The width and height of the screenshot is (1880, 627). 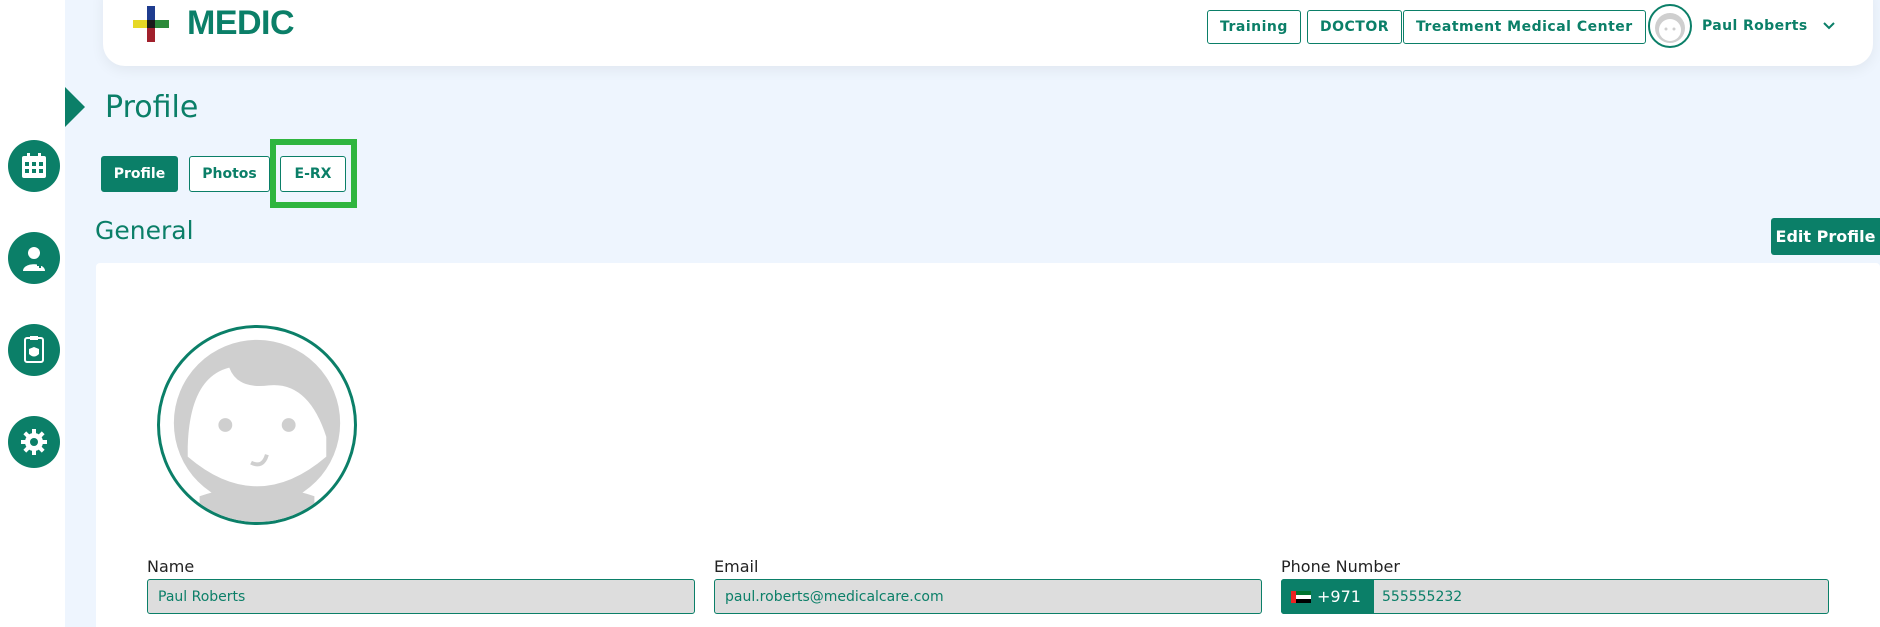 What do you see at coordinates (32, 313) in the screenshot?
I see `sidebar` at bounding box center [32, 313].